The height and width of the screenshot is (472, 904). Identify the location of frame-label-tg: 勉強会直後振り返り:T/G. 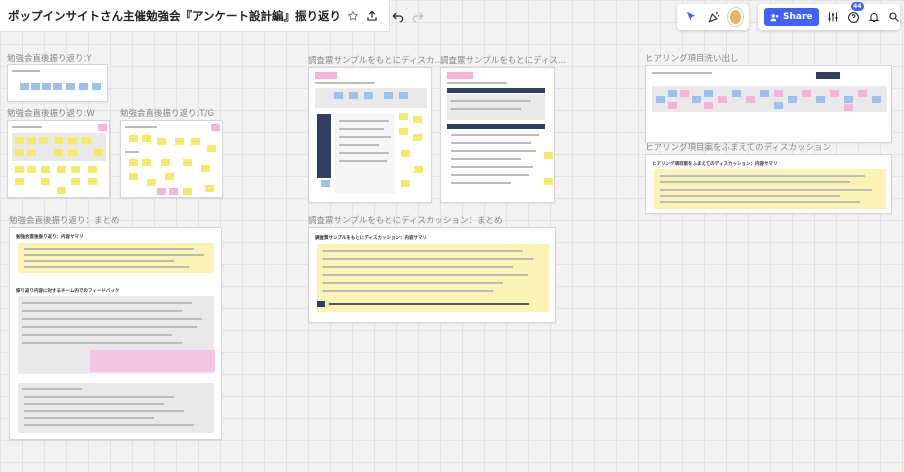
(167, 113).